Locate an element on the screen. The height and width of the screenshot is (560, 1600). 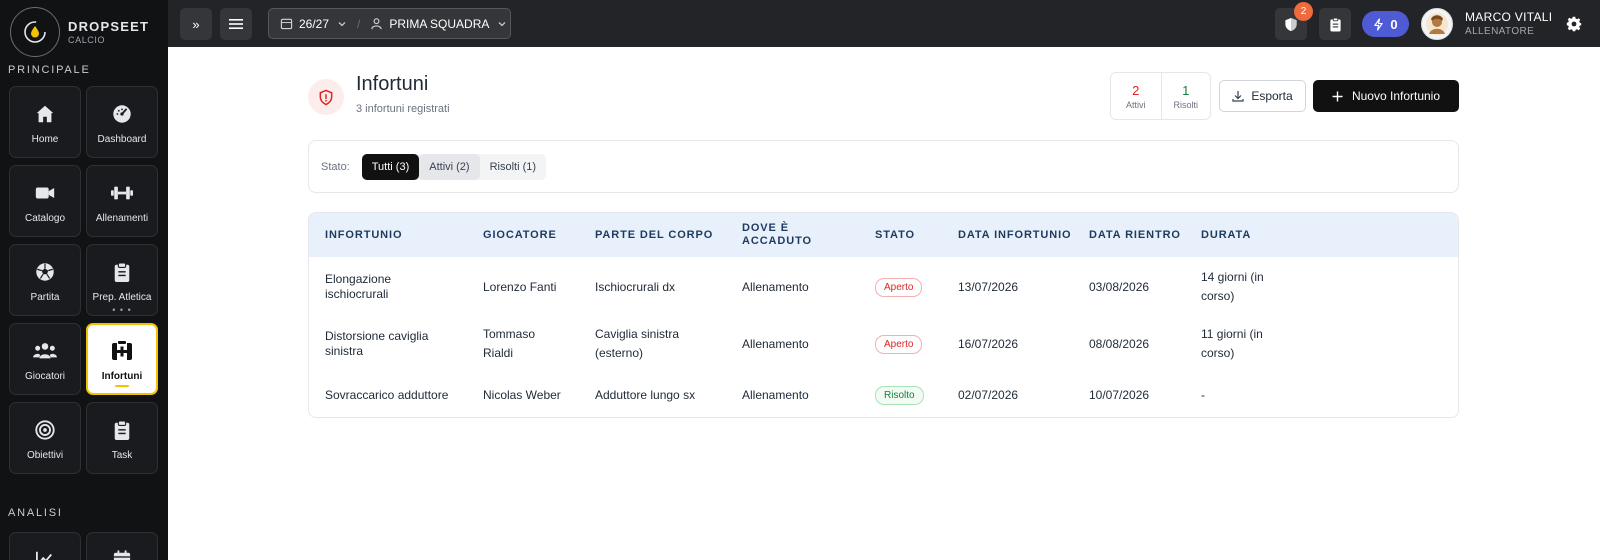
brand: DROPSEET CALCIO is located at coordinates (84, 32).